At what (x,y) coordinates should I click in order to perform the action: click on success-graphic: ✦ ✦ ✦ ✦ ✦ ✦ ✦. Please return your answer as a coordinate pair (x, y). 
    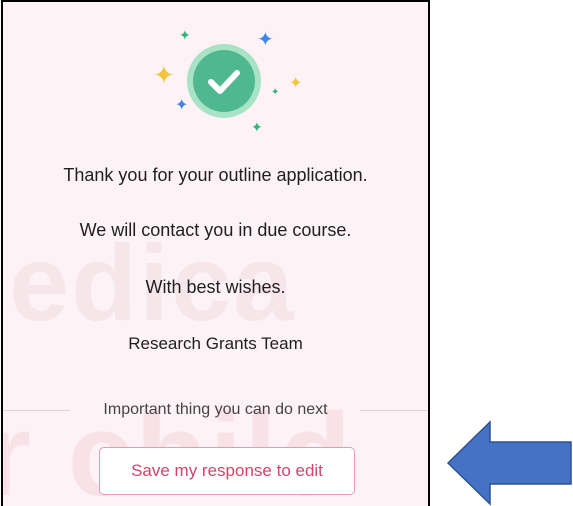
    Looking at the image, I should click on (223, 82).